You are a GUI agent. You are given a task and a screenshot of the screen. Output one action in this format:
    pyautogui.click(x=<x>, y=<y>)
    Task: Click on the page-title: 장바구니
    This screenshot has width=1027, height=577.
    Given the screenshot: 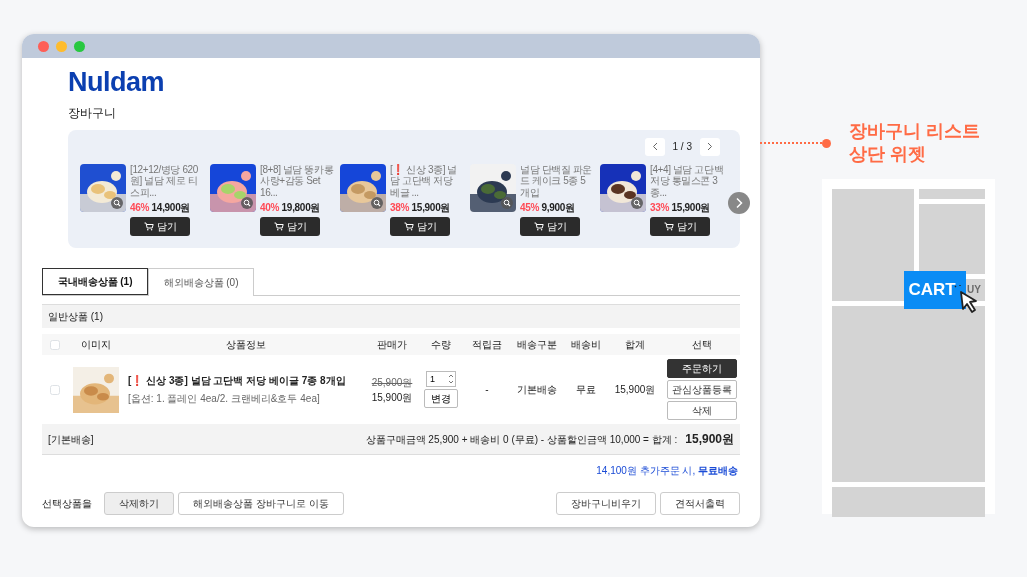 What is the action you would take?
    pyautogui.click(x=92, y=113)
    